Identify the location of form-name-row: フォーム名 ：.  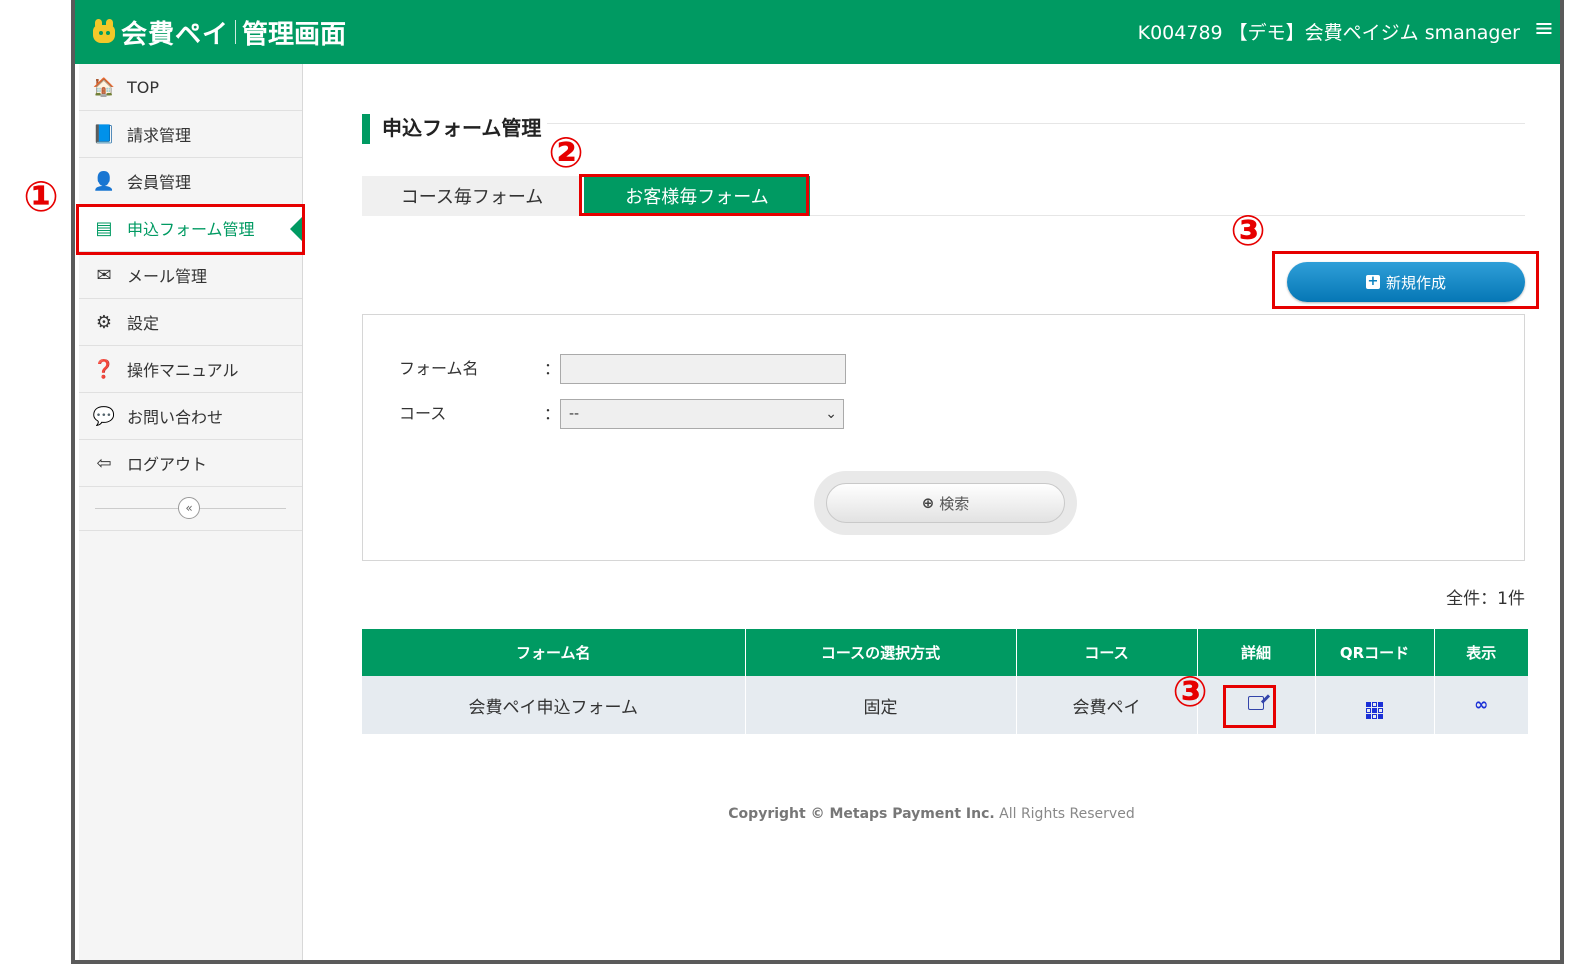
(479, 367).